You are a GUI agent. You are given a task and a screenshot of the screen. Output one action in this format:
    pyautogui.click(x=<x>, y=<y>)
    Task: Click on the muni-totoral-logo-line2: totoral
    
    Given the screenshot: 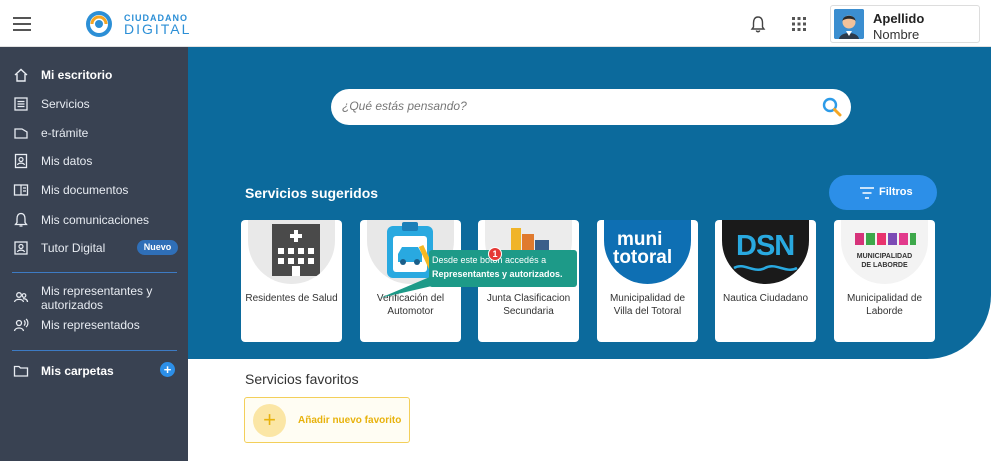 What is the action you would take?
    pyautogui.click(x=643, y=257)
    